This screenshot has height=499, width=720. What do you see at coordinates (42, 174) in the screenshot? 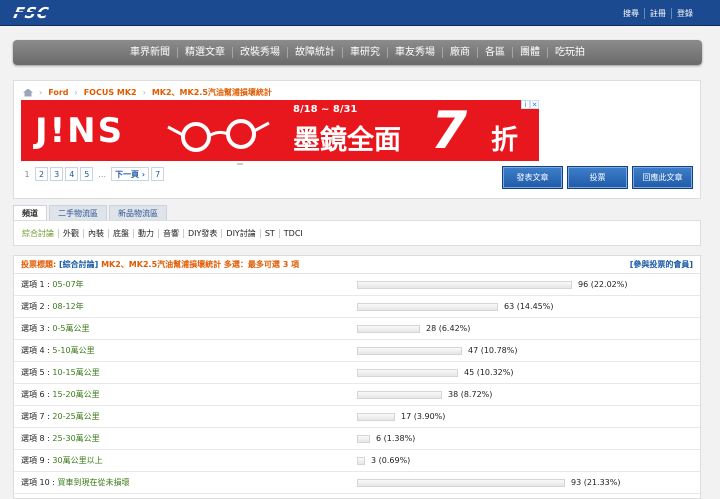
I see `page-link: 2` at bounding box center [42, 174].